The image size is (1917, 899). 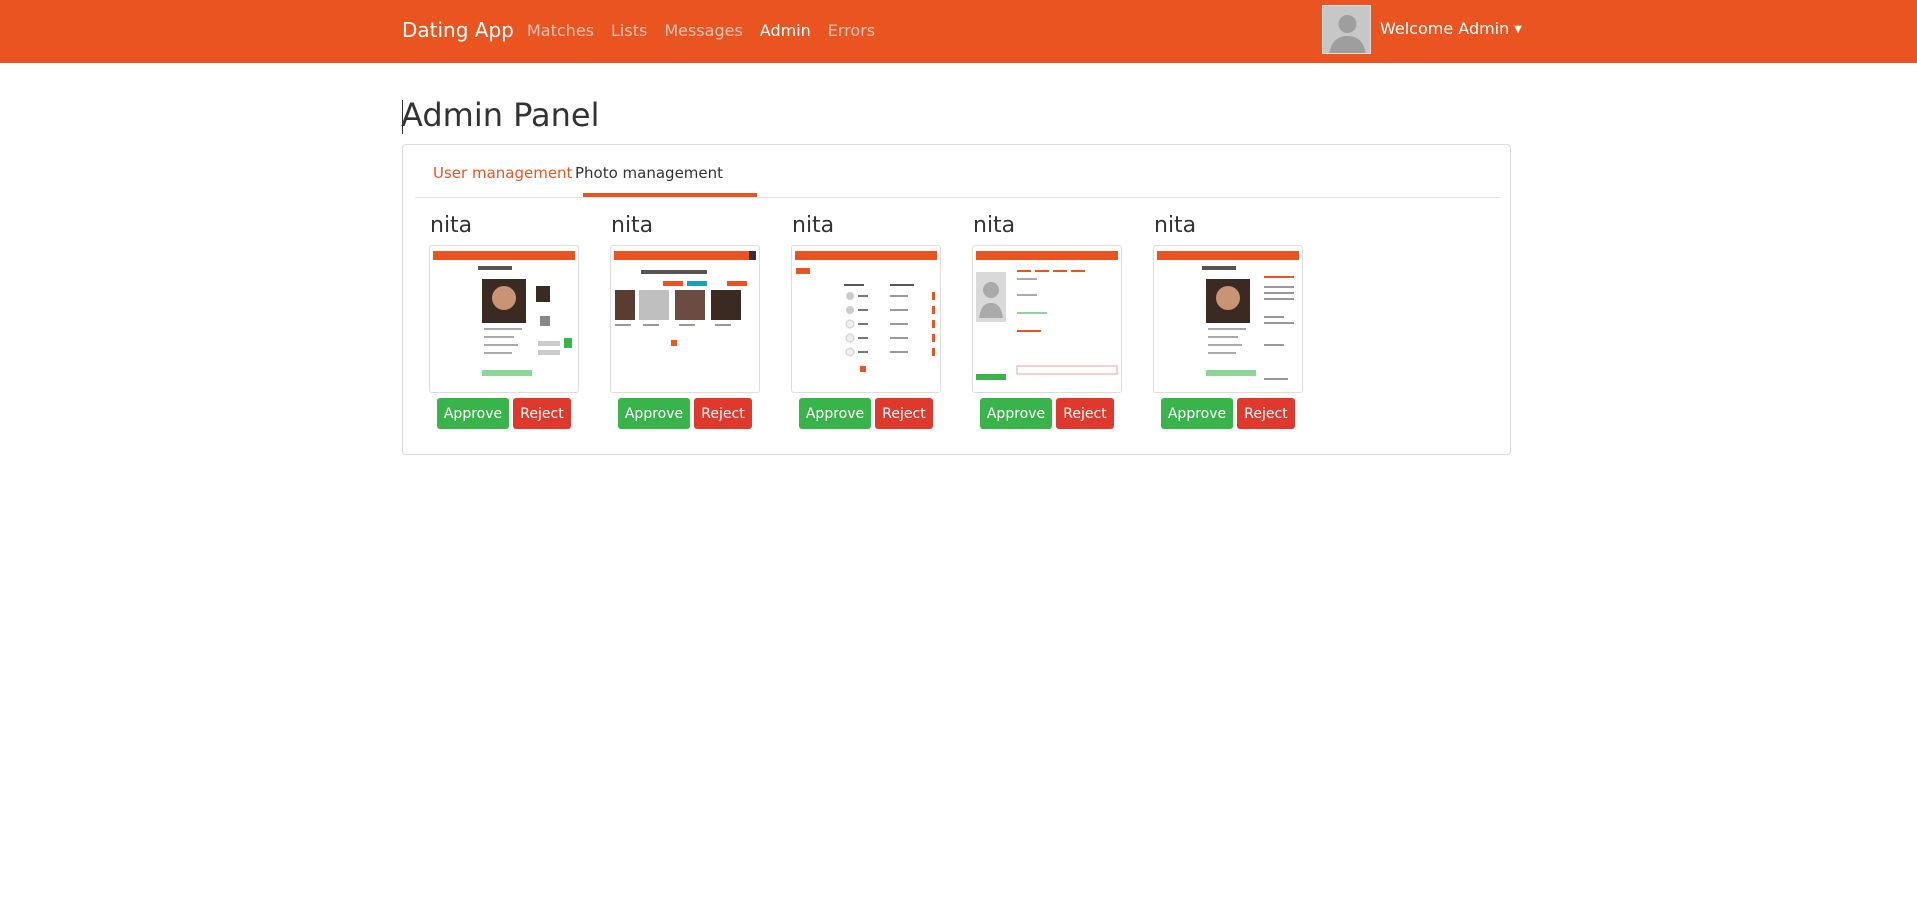 I want to click on matches-screenshot-image, so click(x=685, y=298).